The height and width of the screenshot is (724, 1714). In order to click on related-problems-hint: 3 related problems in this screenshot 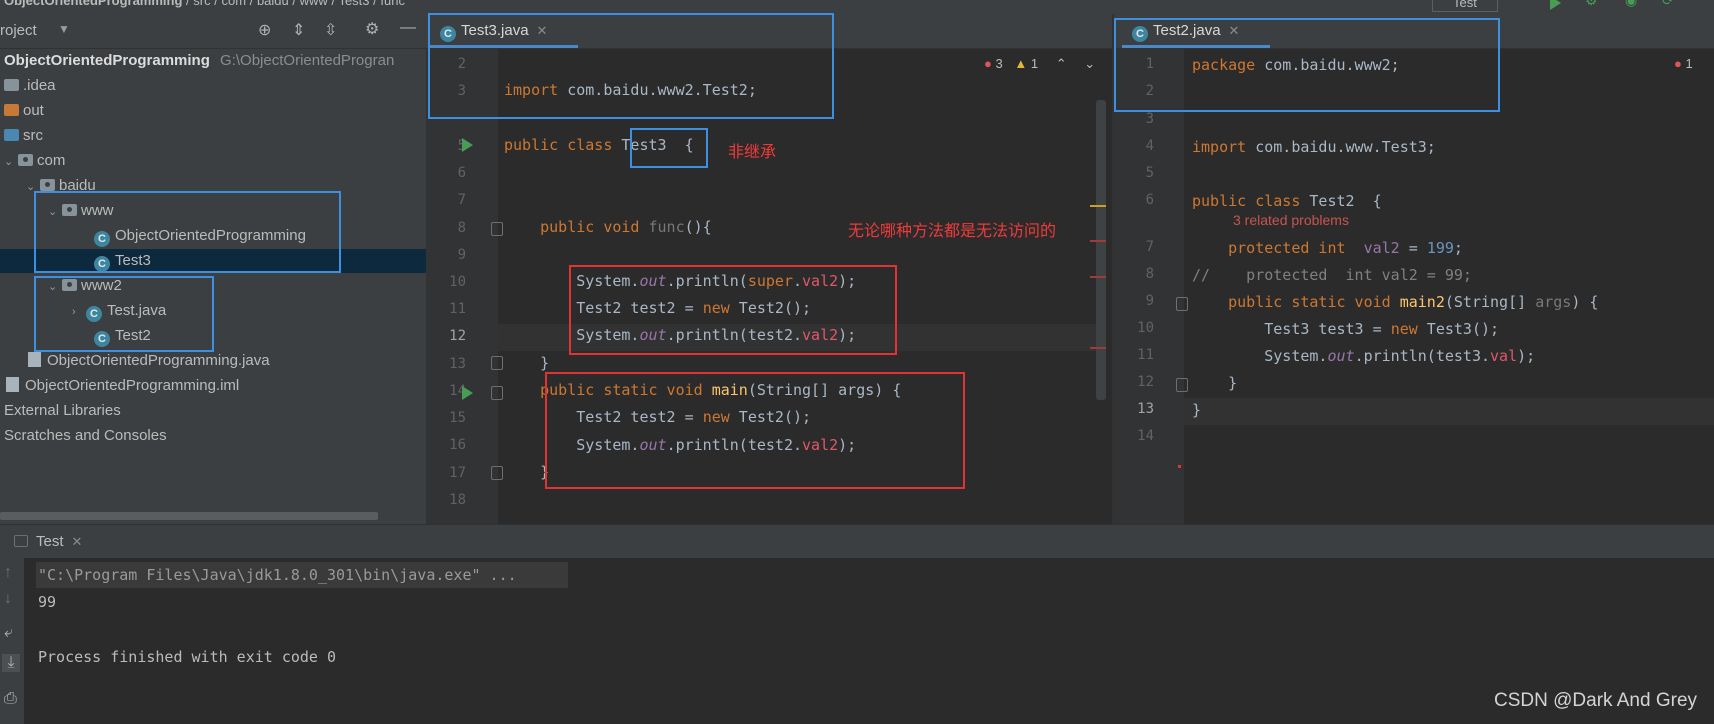, I will do `click(1291, 220)`.